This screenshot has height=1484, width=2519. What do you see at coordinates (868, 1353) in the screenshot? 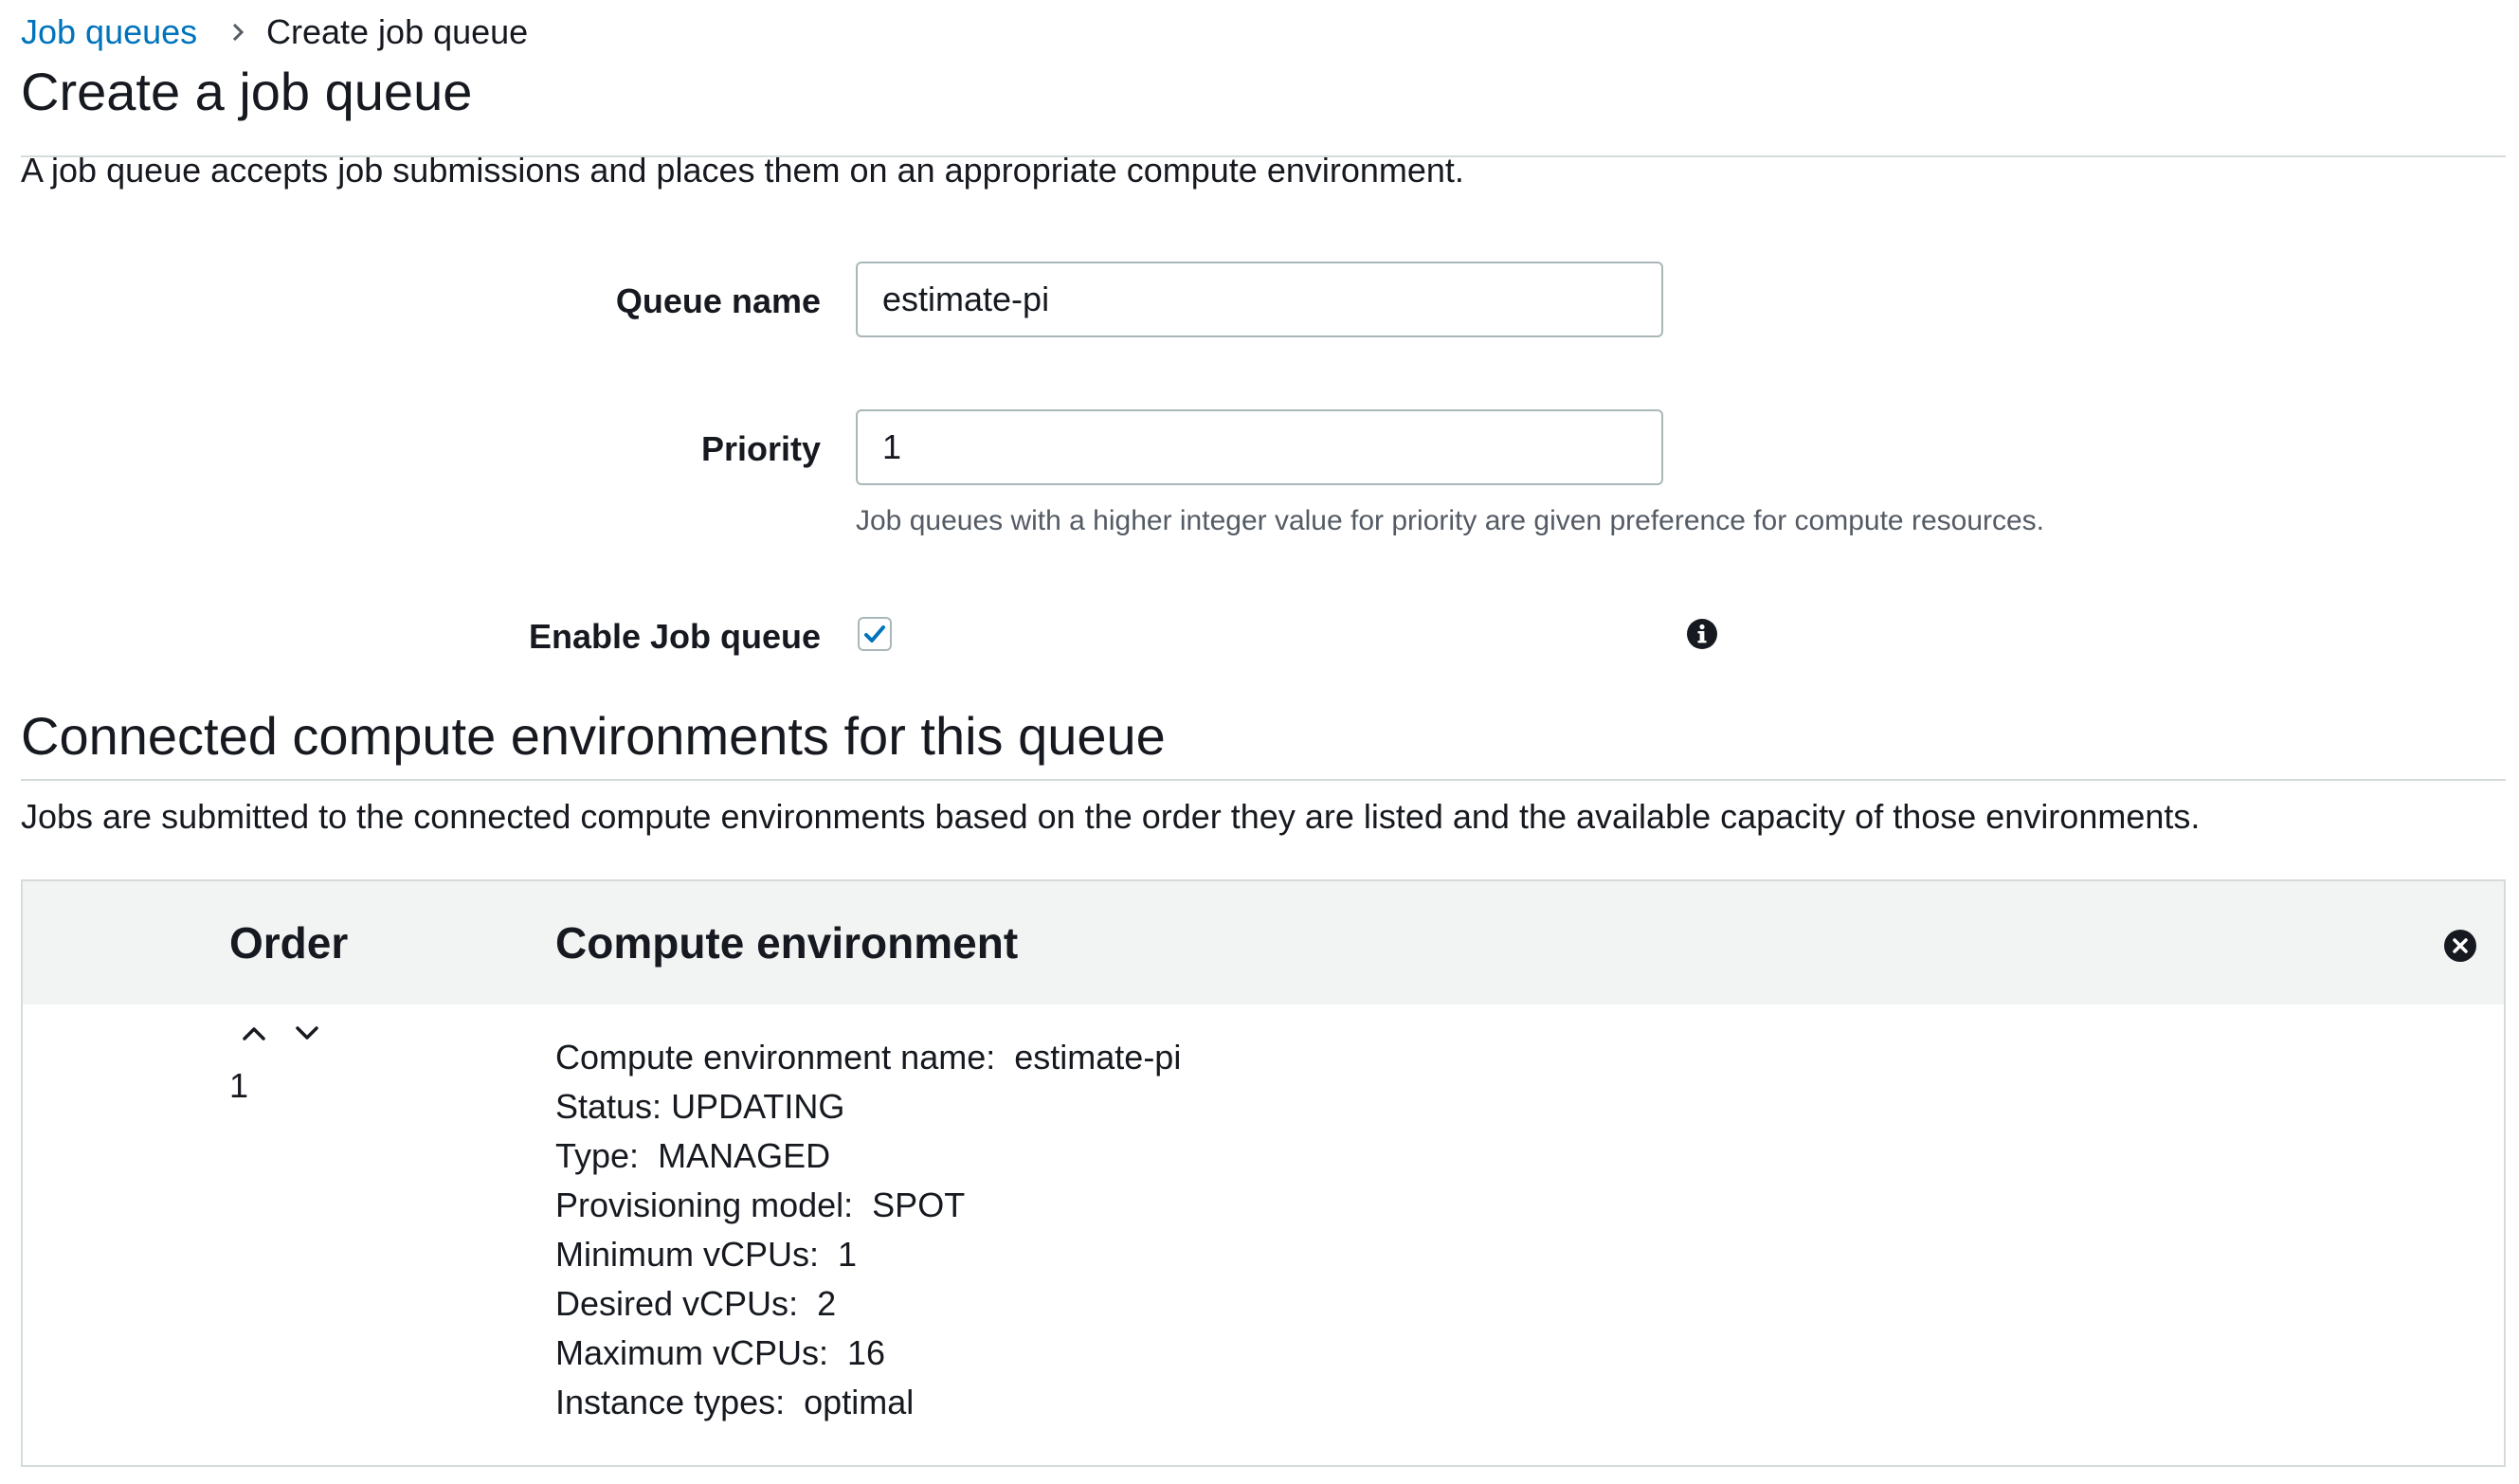
I see `env-max-vcpus-line: Maximum vCPUs16` at bounding box center [868, 1353].